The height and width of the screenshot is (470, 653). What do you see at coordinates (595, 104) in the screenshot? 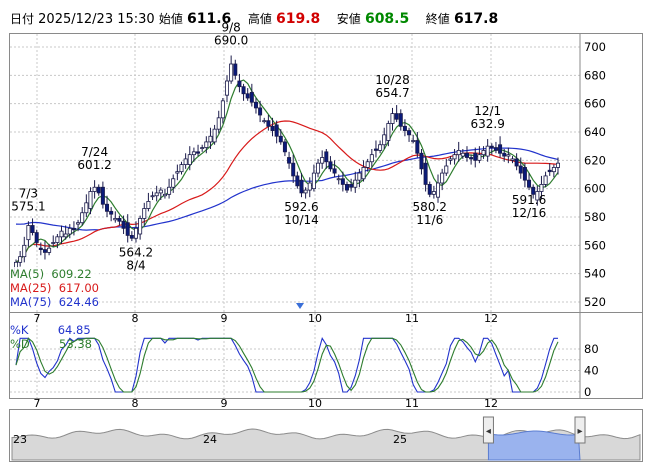
I see `price-tick-label: 660` at bounding box center [595, 104].